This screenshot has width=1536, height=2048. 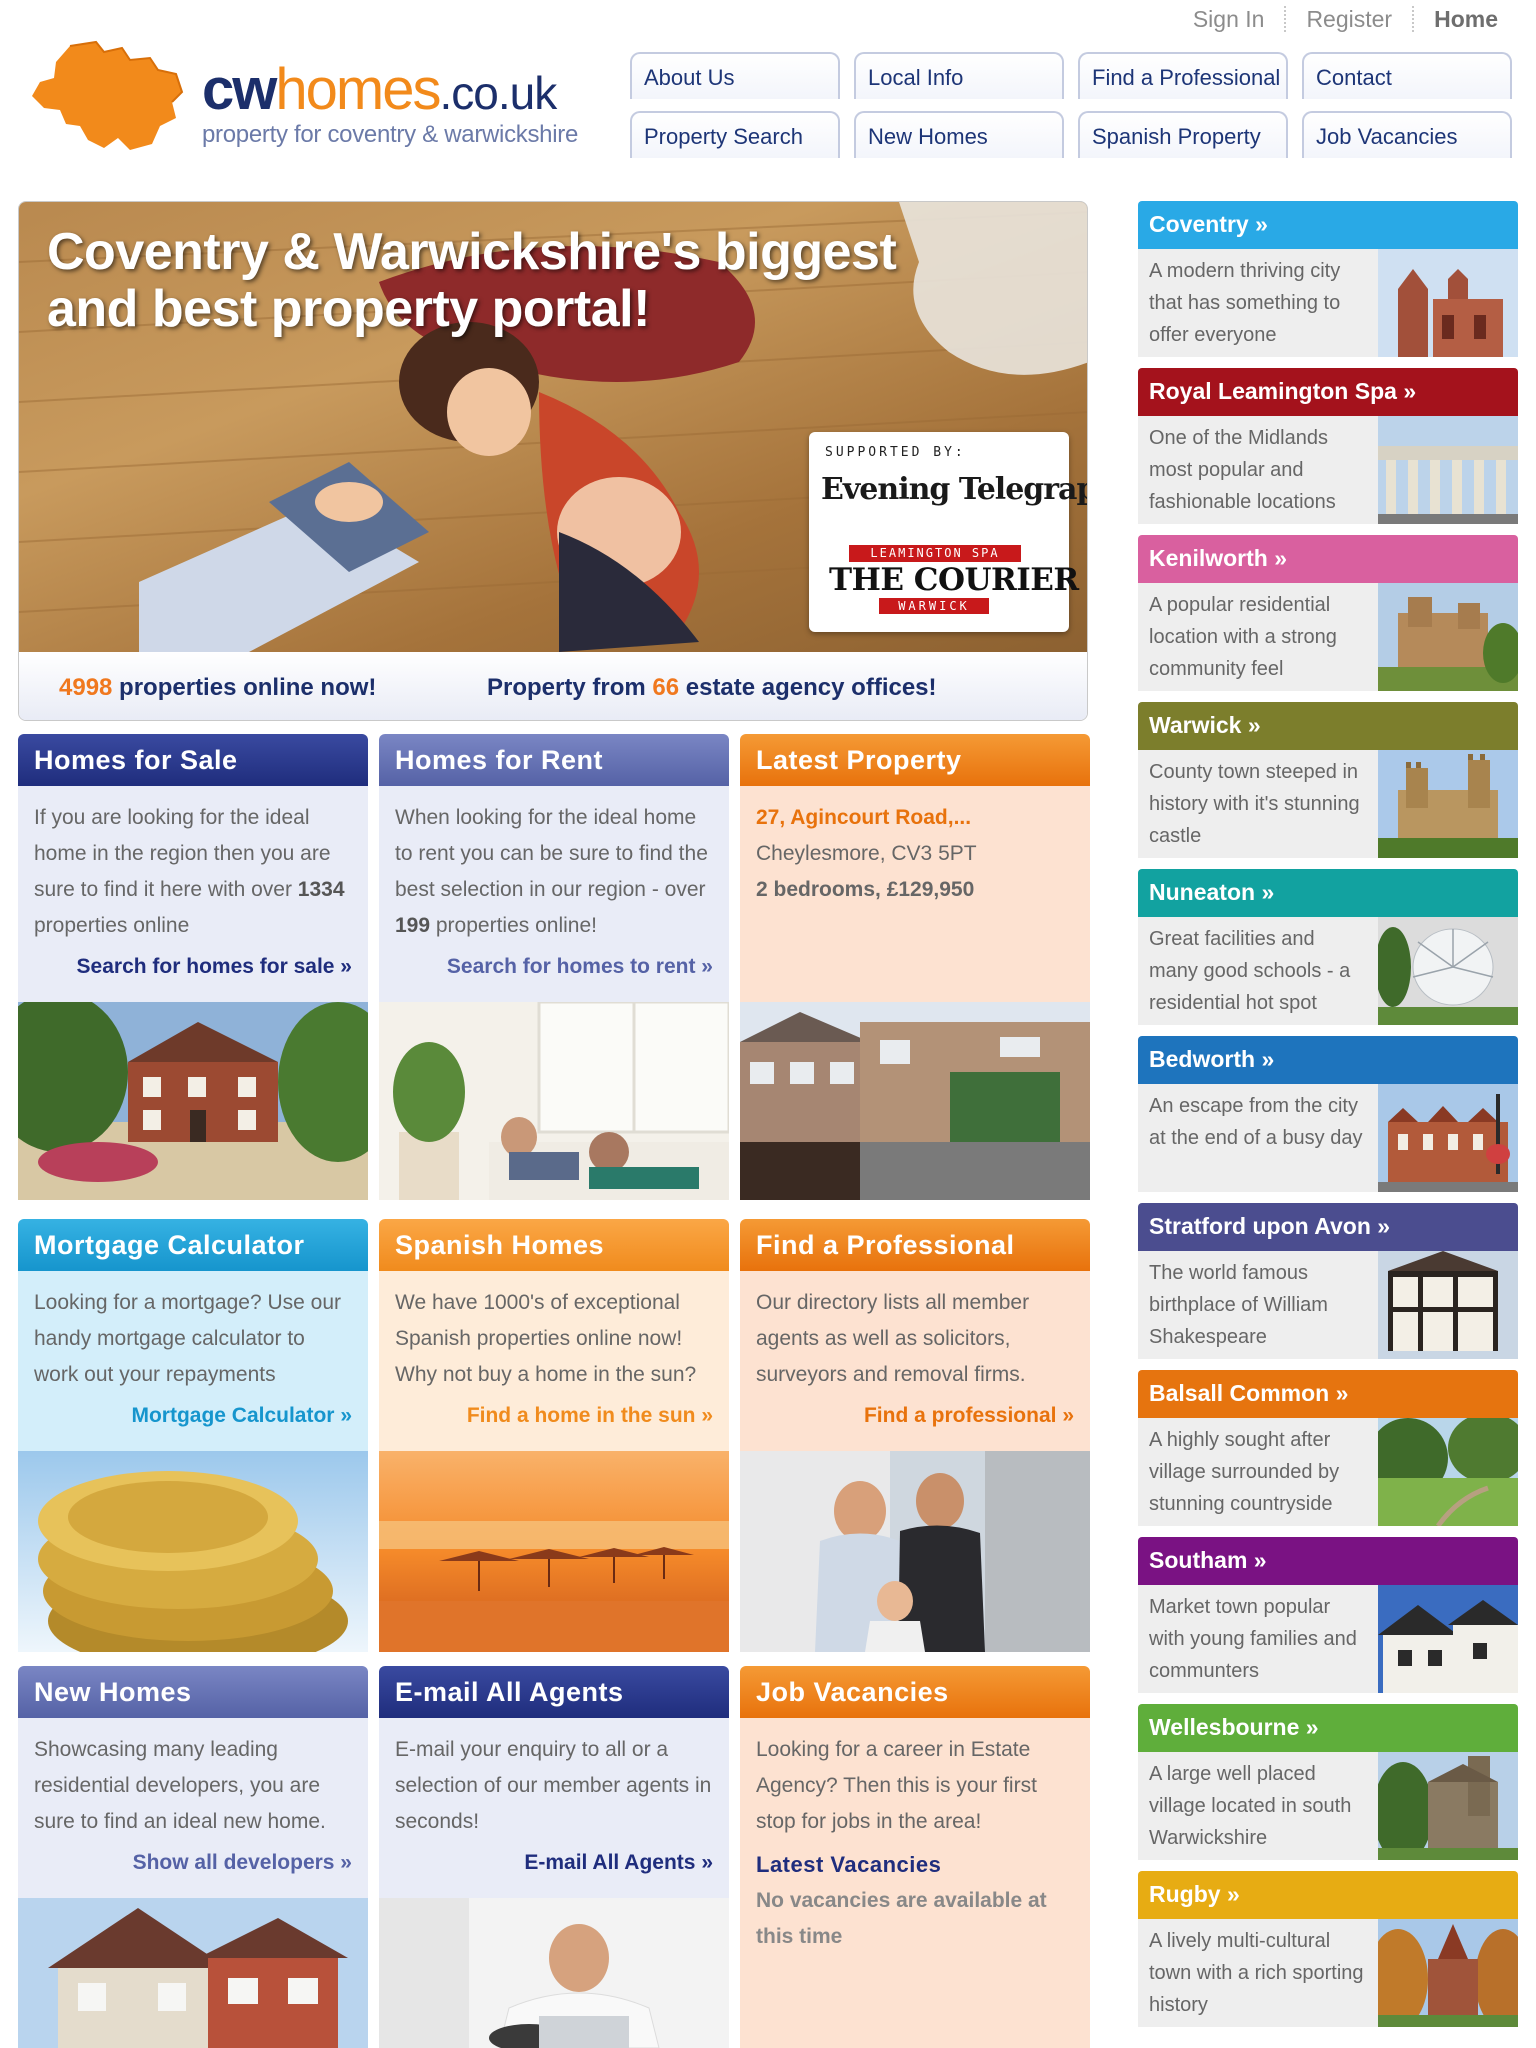 I want to click on homes-for-rent-heading: Homes for Rent, so click(x=554, y=760).